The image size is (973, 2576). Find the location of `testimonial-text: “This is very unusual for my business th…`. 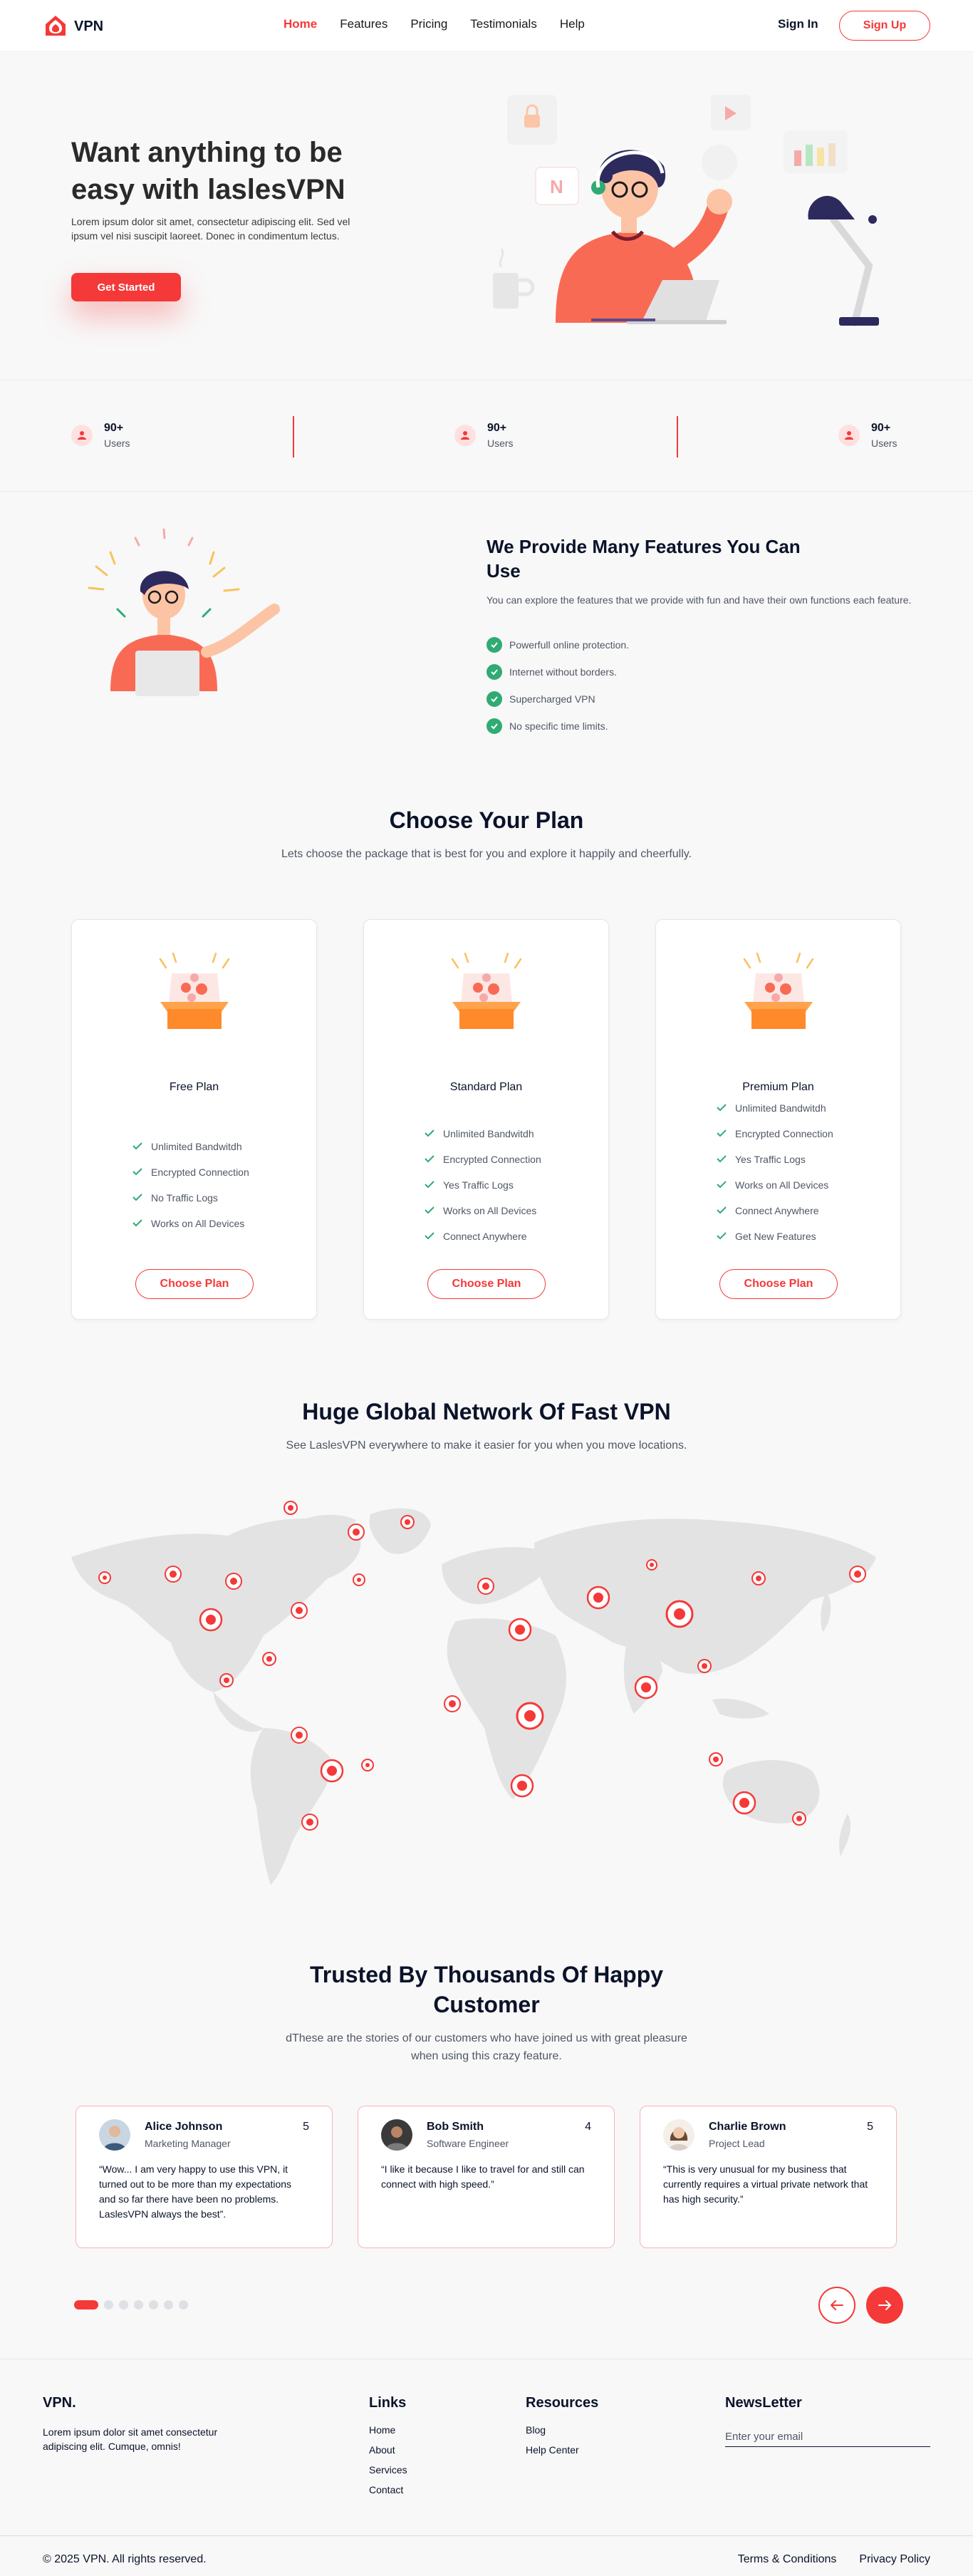

testimonial-text: “This is very unusual for my business th… is located at coordinates (765, 2184).